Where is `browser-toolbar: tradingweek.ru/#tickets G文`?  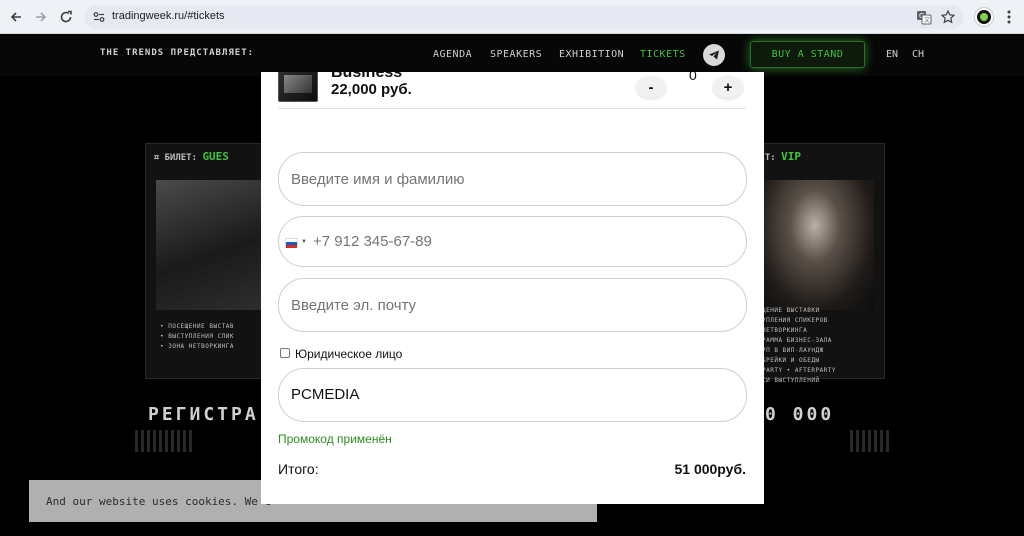 browser-toolbar: tradingweek.ru/#tickets G文 is located at coordinates (512, 17).